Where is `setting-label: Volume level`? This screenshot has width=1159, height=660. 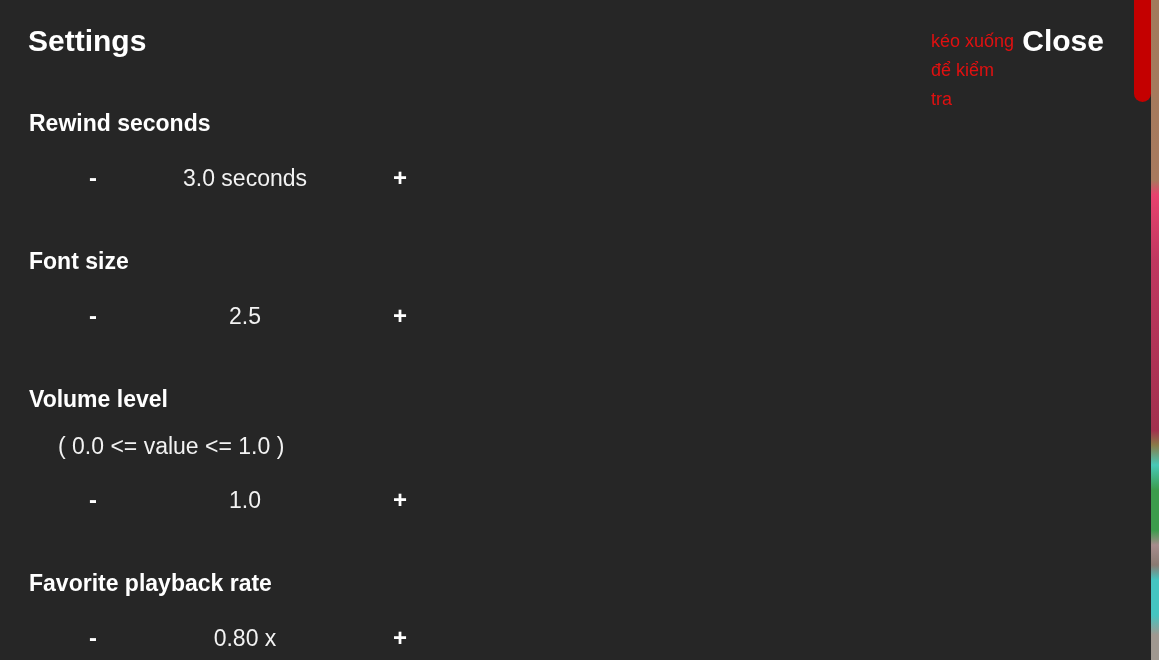 setting-label: Volume level is located at coordinates (98, 399).